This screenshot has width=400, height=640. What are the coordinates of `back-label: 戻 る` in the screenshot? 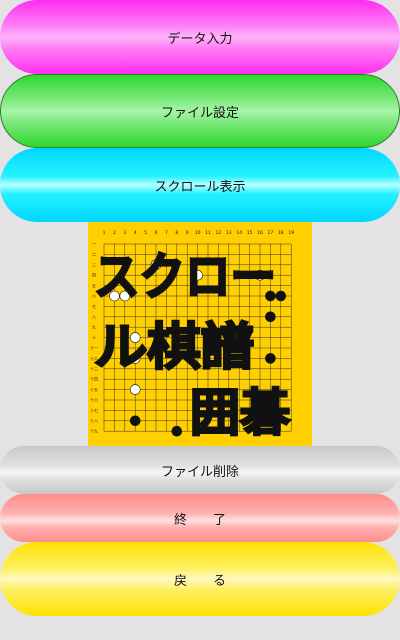 It's located at (199, 581).